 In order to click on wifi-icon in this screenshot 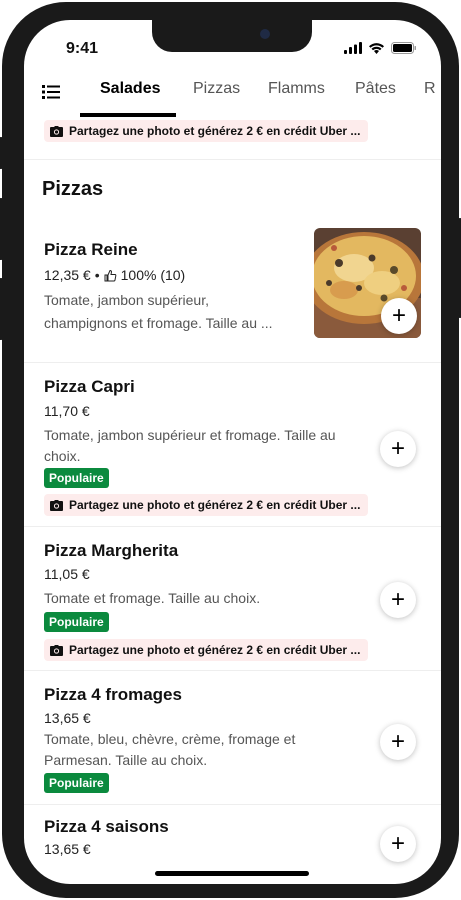, I will do `click(376, 48)`.